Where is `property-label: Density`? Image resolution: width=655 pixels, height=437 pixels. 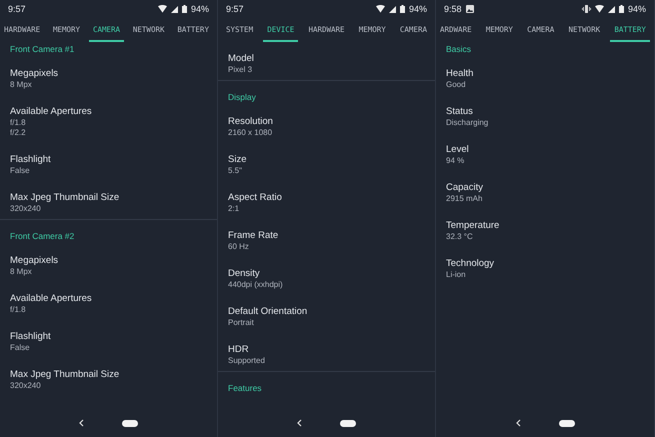
property-label: Density is located at coordinates (244, 273).